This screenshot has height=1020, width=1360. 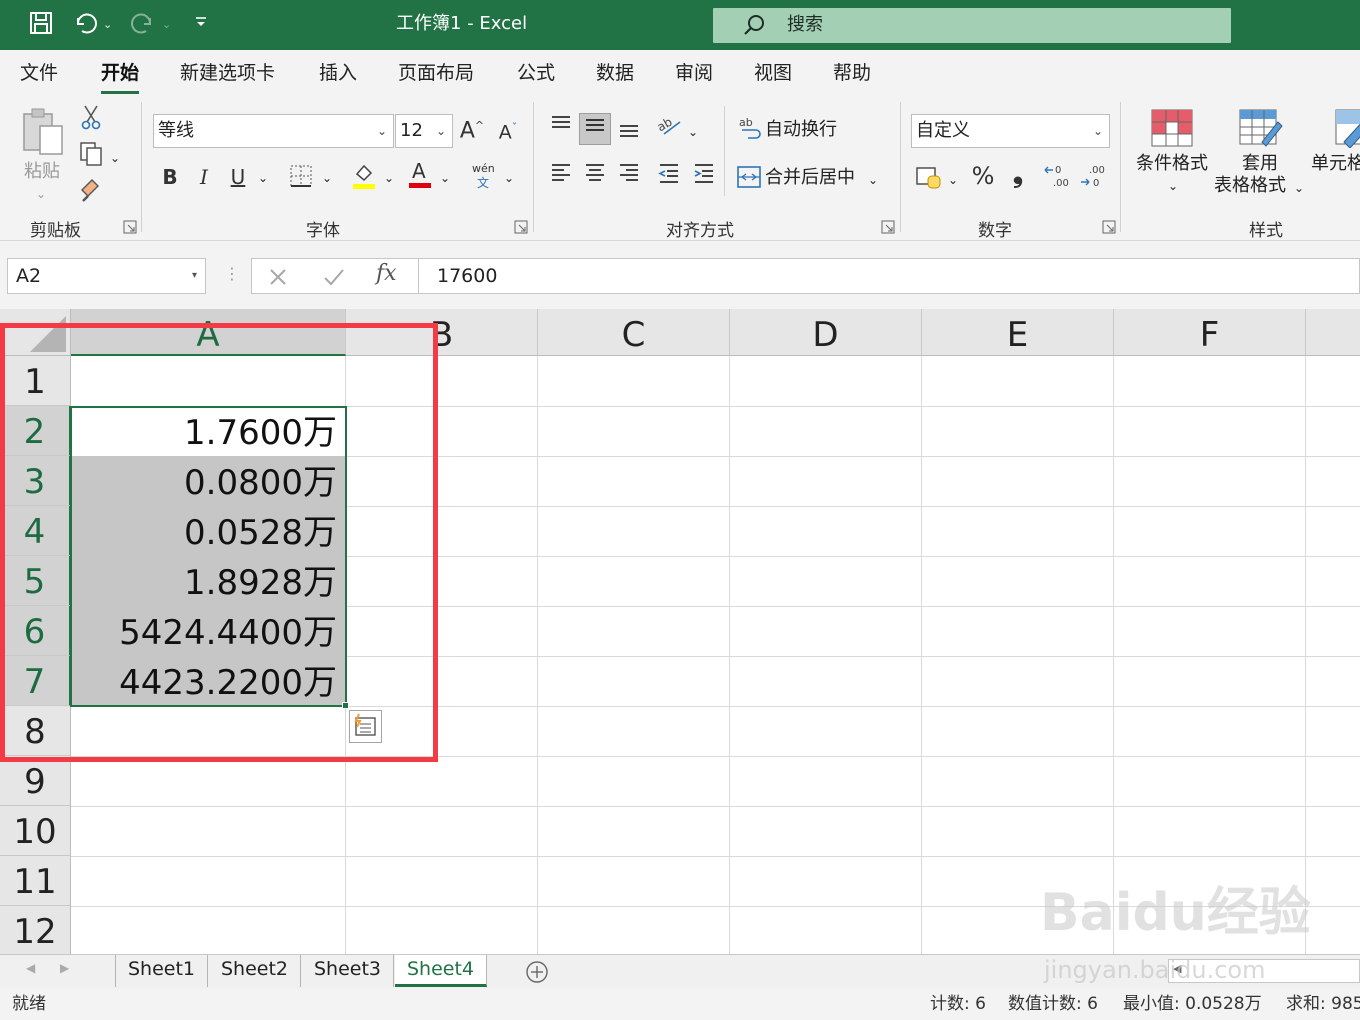 What do you see at coordinates (595, 129) in the screenshot?
I see `align-middle-icon` at bounding box center [595, 129].